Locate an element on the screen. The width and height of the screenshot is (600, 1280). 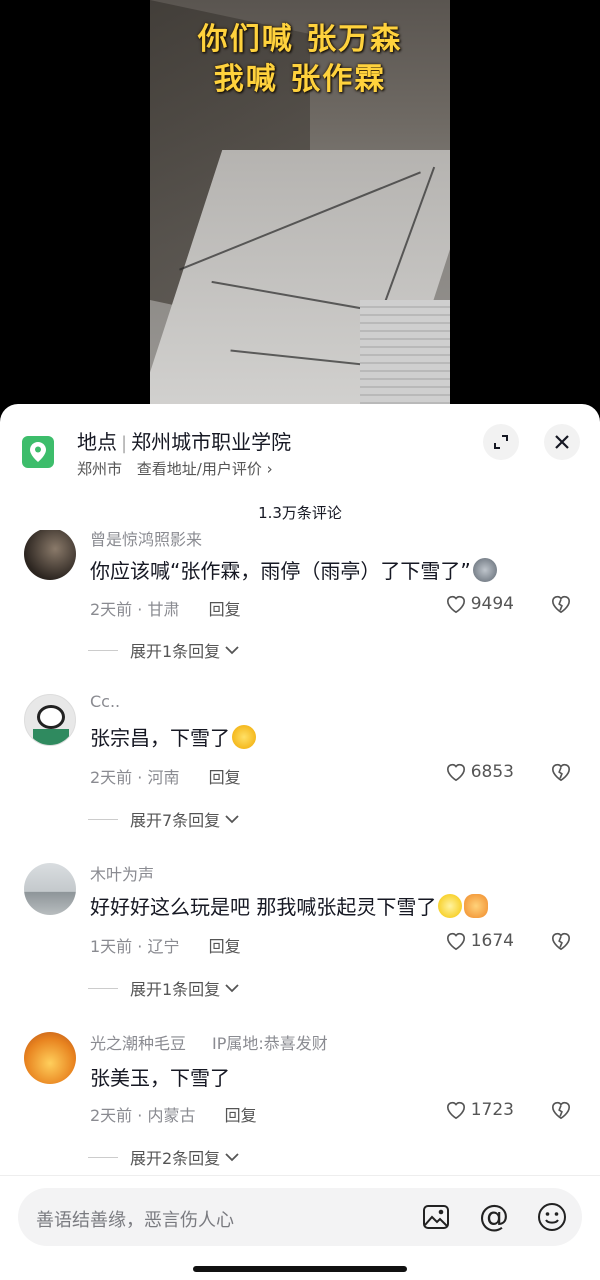
like-count: 6853 is located at coordinates (492, 772).